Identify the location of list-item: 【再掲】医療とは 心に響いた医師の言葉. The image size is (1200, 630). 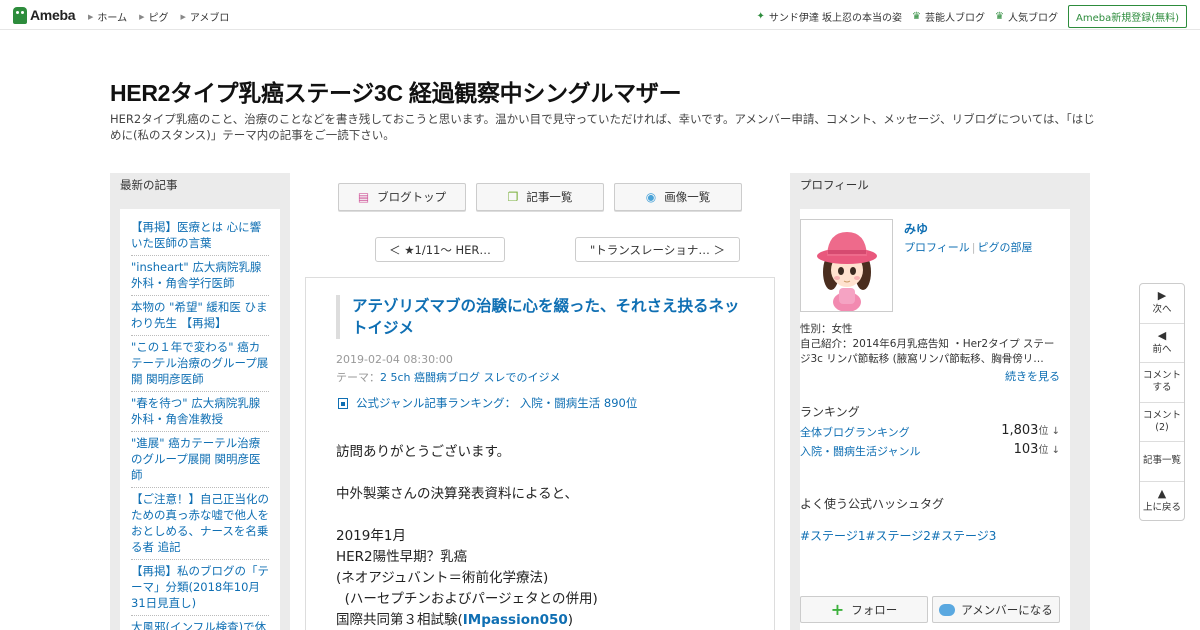
(200, 232).